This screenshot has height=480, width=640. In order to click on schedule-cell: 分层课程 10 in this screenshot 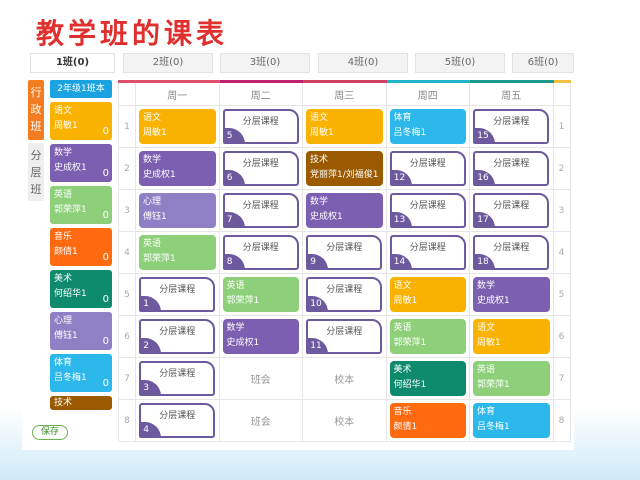, I will do `click(344, 294)`.